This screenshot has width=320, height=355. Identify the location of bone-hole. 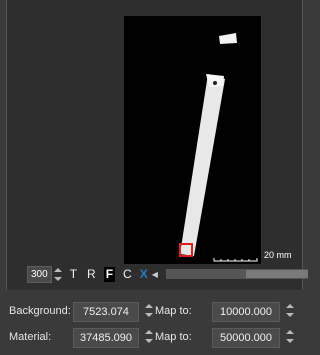
(215, 83).